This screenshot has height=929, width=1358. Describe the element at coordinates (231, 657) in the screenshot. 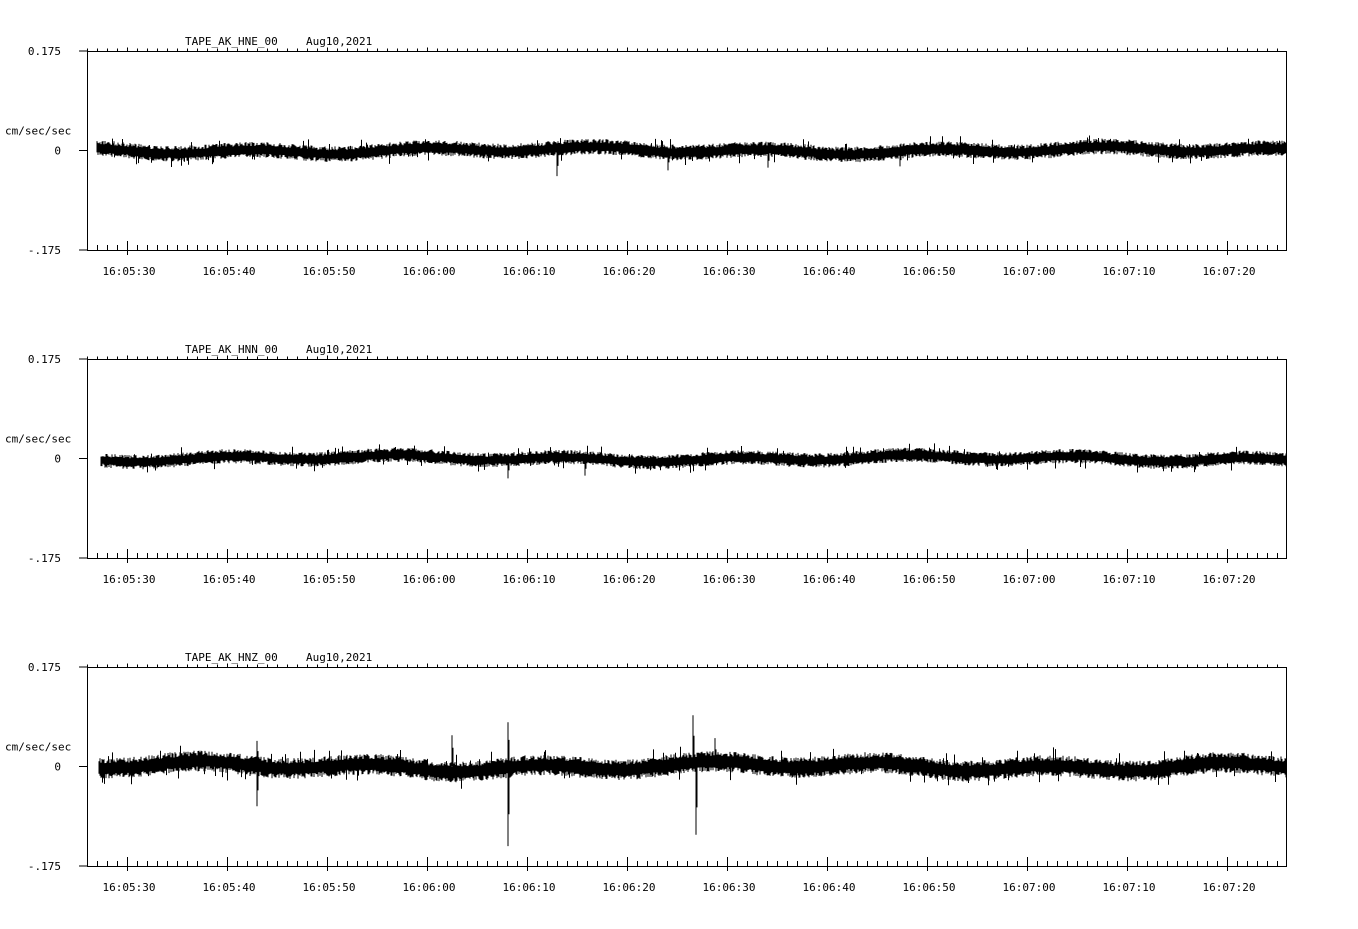

I see `station-label: TAPE_AK_HNZ_00` at that location.